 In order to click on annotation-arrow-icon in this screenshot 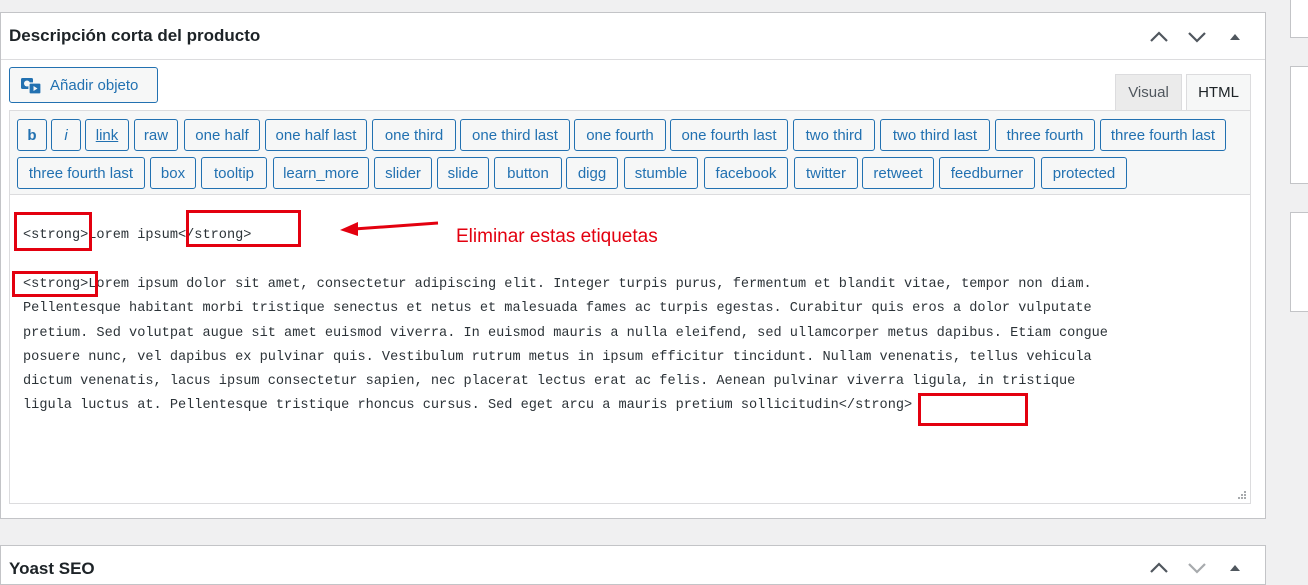, I will do `click(389, 228)`.